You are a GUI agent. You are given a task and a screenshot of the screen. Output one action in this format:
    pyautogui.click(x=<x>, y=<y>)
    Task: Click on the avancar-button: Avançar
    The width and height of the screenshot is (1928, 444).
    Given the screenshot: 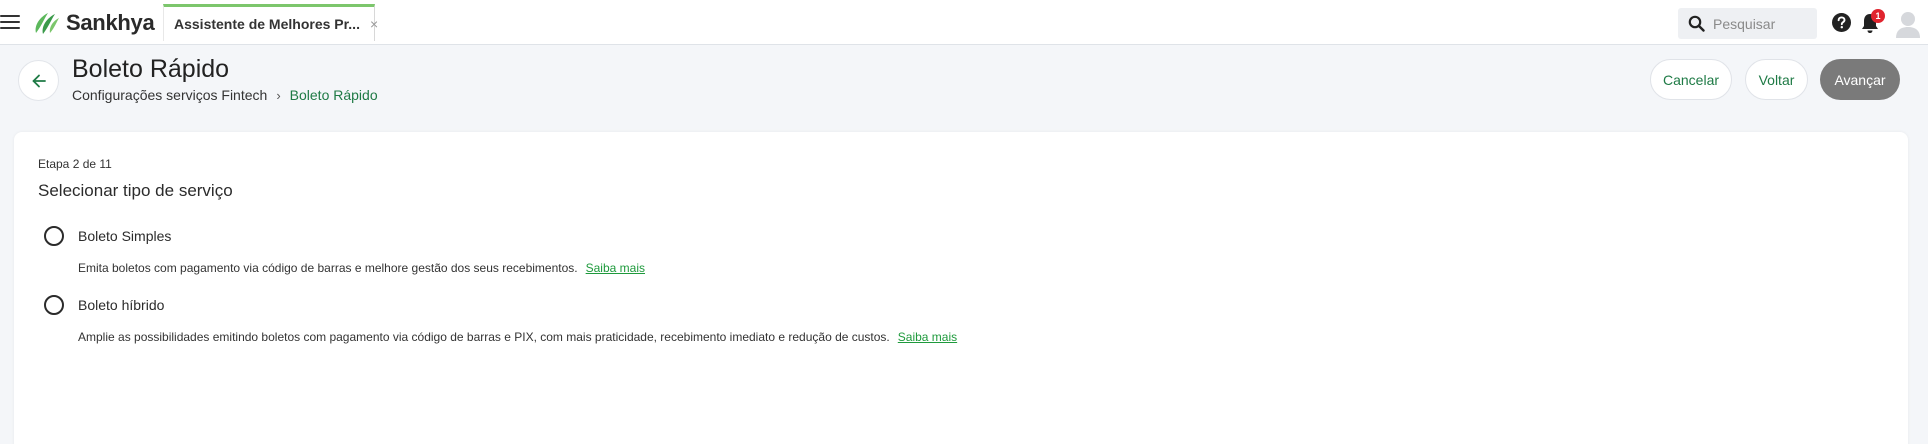 What is the action you would take?
    pyautogui.click(x=1860, y=79)
    